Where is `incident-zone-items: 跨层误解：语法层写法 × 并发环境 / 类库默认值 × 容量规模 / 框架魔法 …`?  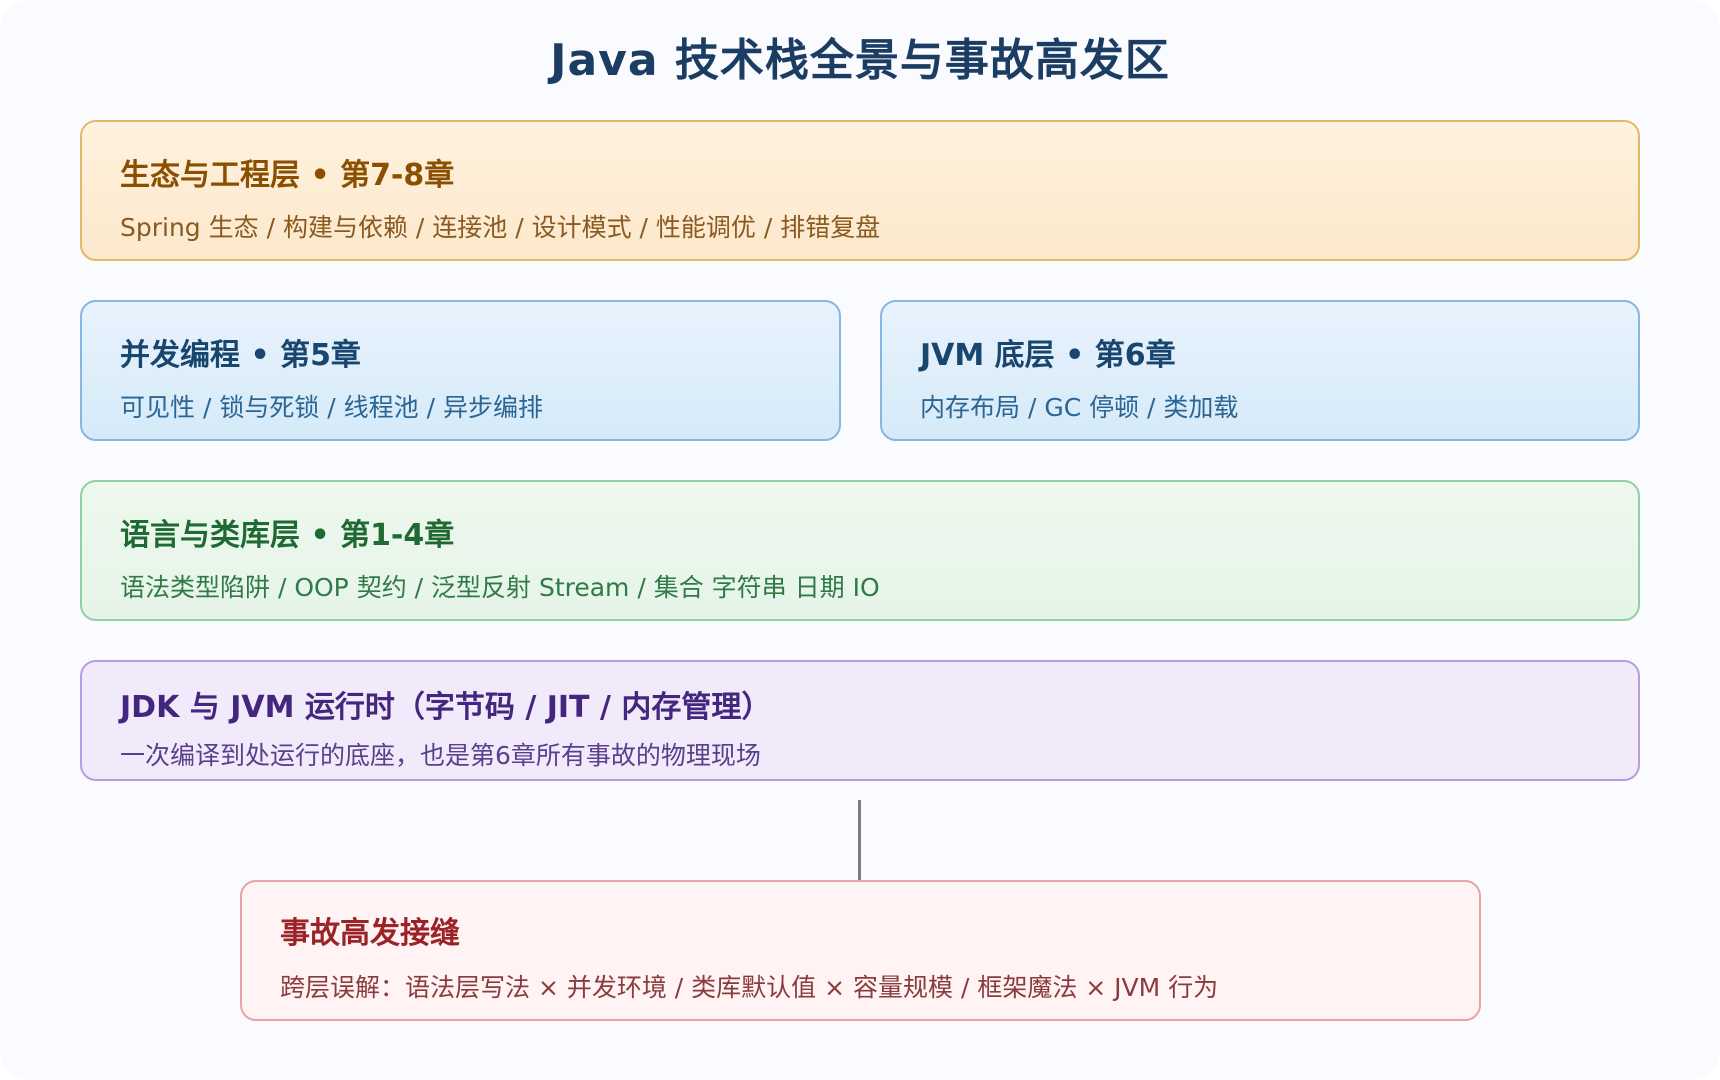
incident-zone-items: 跨层误解：语法层写法 × 并发环境 / 类库默认值 × 容量规模 / 框架魔法 … is located at coordinates (749, 987).